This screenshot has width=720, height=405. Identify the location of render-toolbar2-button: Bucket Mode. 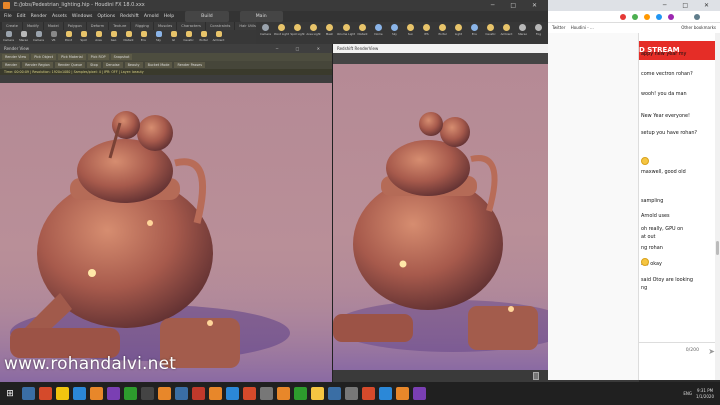
(158, 65).